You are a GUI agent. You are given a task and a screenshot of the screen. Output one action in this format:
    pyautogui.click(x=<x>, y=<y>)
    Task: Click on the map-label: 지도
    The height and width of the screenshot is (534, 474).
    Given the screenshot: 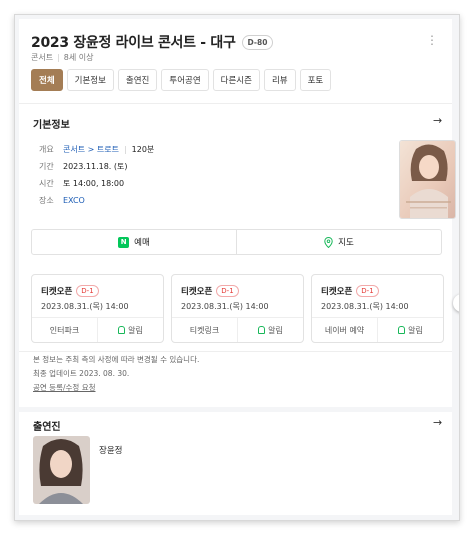 What is the action you would take?
    pyautogui.click(x=346, y=243)
    